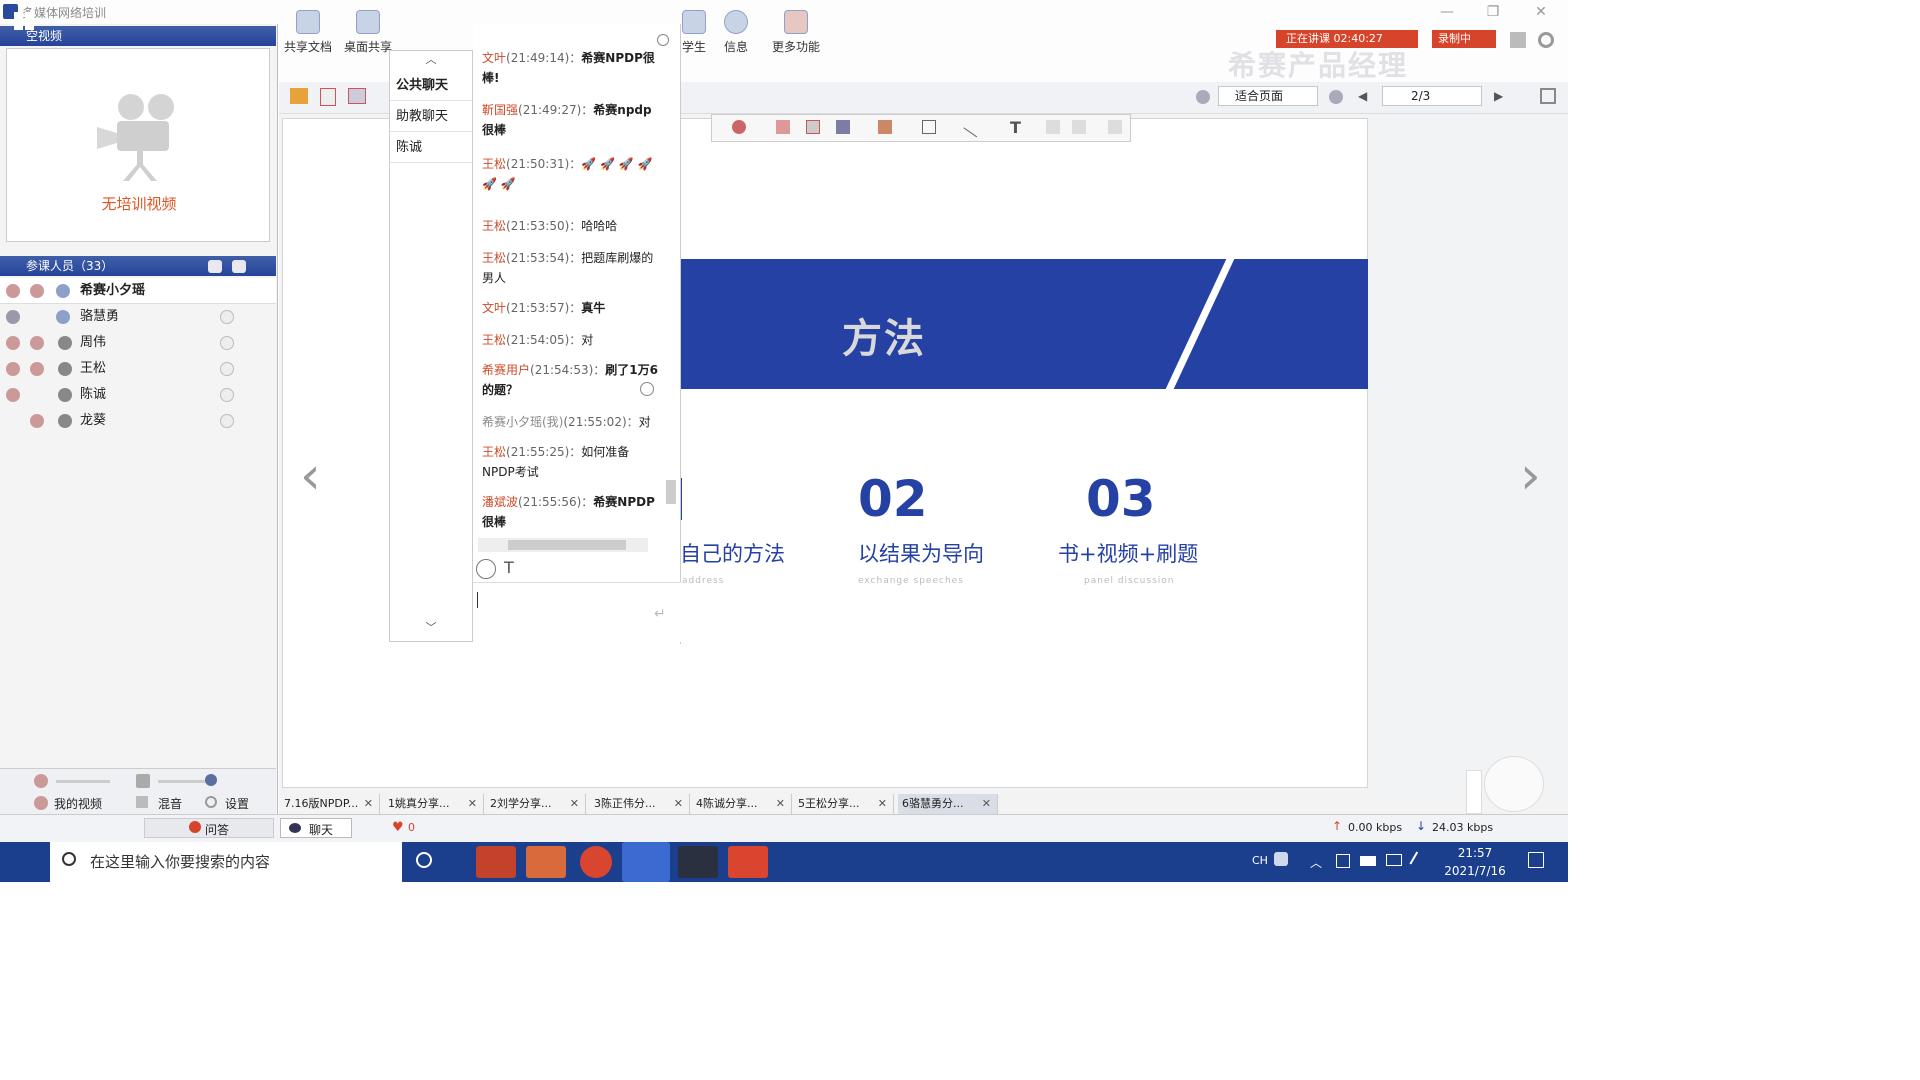 Image resolution: width=1920 pixels, height=1080 pixels. What do you see at coordinates (1548, 96) in the screenshot?
I see `fullscreen-icon` at bounding box center [1548, 96].